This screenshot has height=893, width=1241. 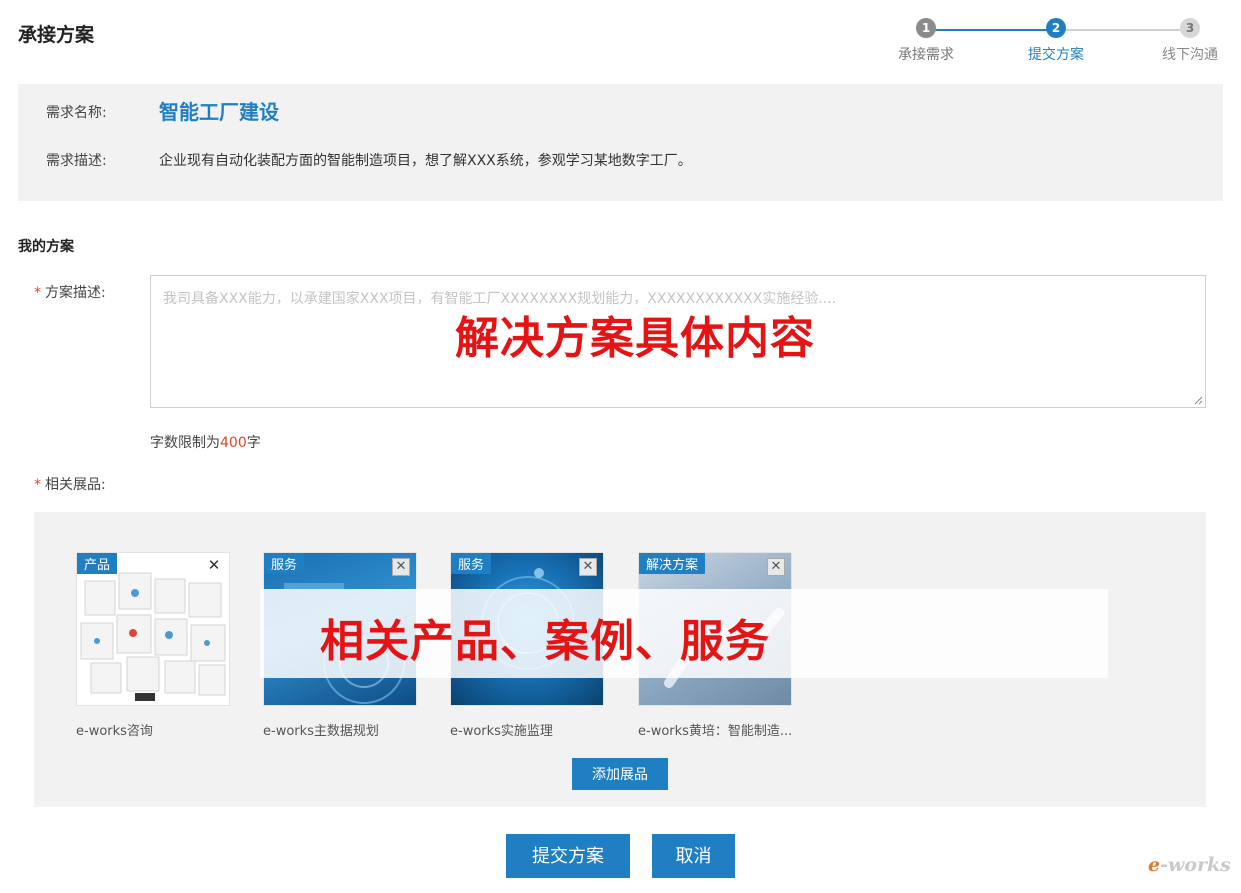 I want to click on product-name: e-works主数据规划, so click(x=321, y=731).